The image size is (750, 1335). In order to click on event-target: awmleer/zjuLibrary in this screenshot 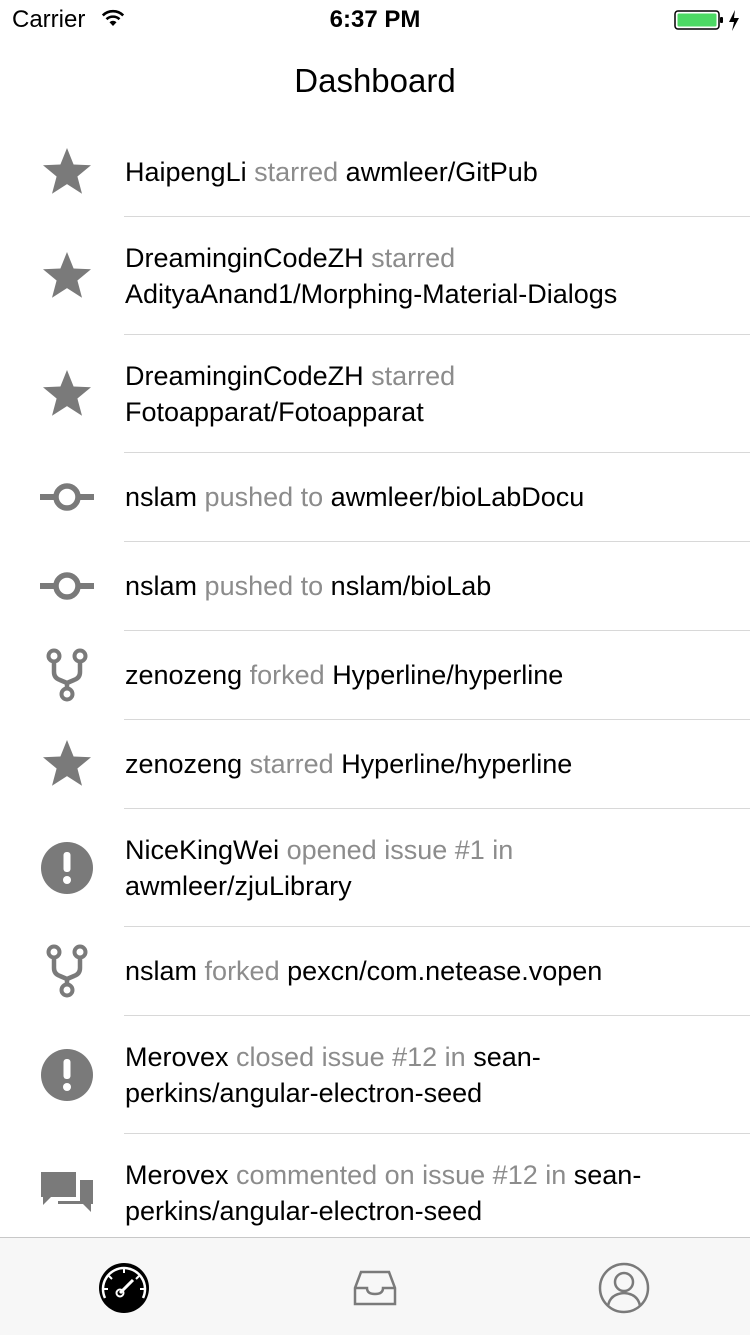, I will do `click(238, 885)`.